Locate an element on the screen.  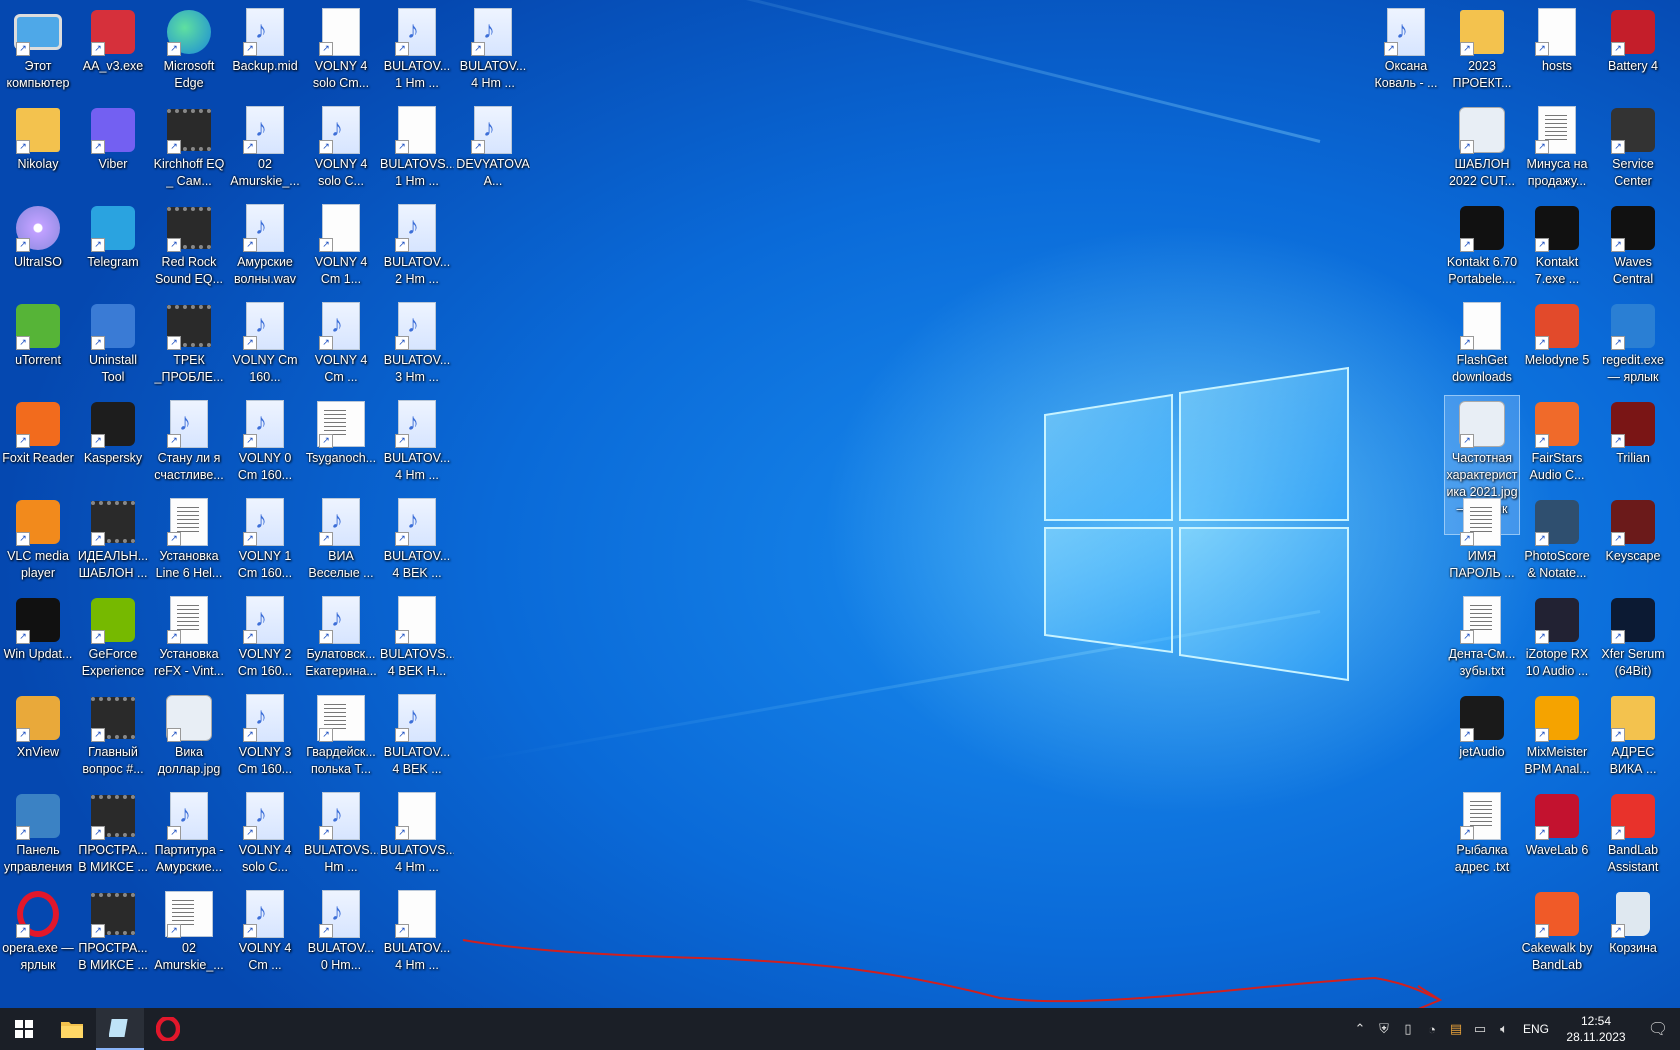
desktop-icon: ↗ Амурские волны.wav is located at coordinates (265, 245).